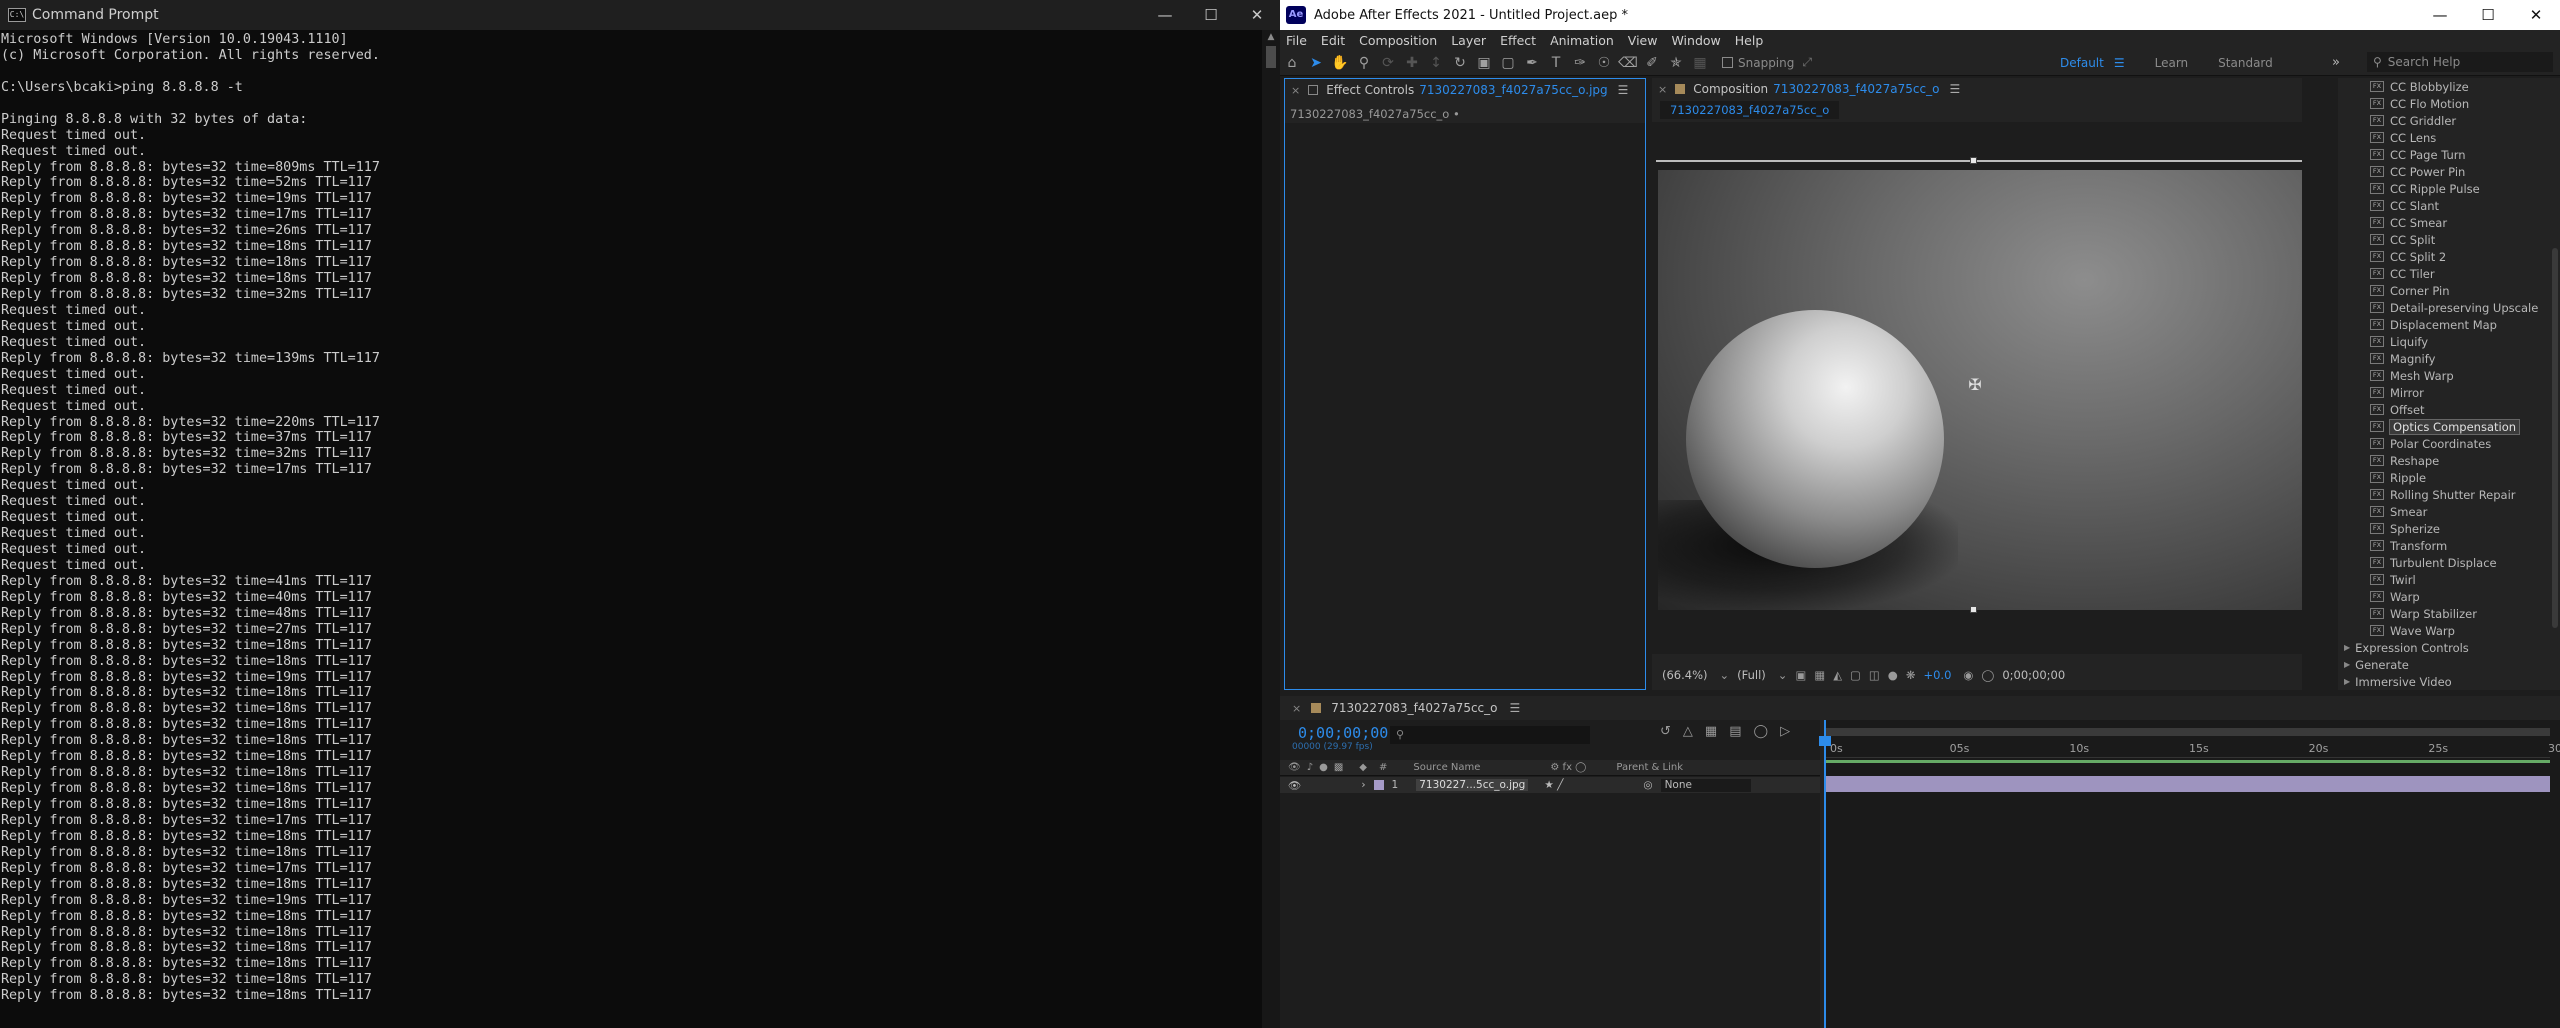  Describe the element at coordinates (640, 15) in the screenshot. I see `cmd-title-bar: C:\ Command Prompt — ☐ ✕` at that location.